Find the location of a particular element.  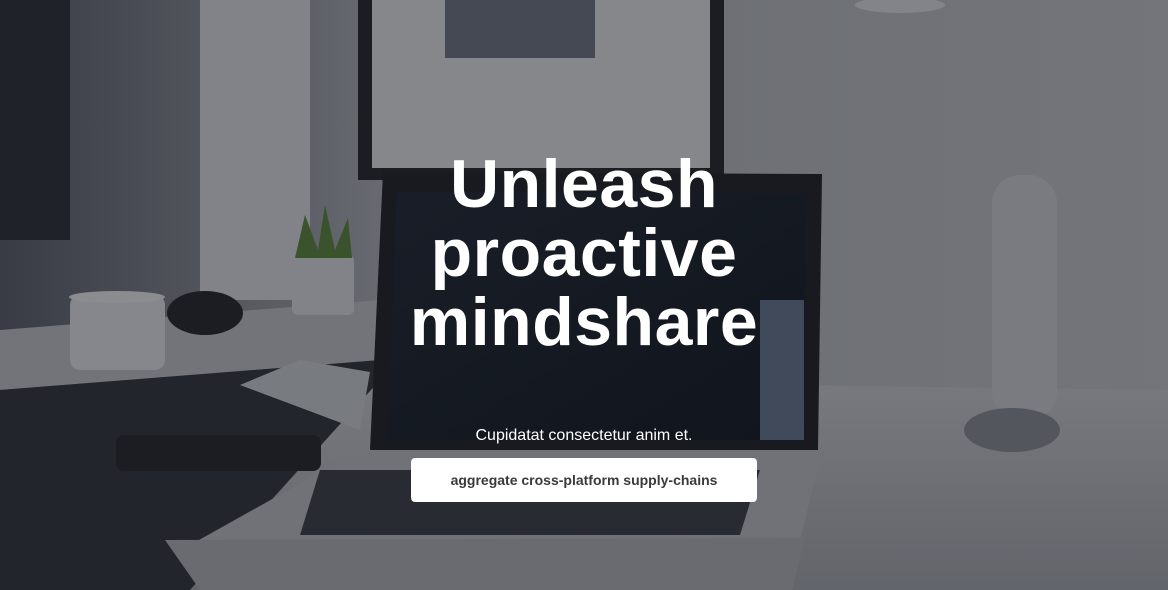

hero-subheading: Cupidatat consectetur anim et. is located at coordinates (584, 435).